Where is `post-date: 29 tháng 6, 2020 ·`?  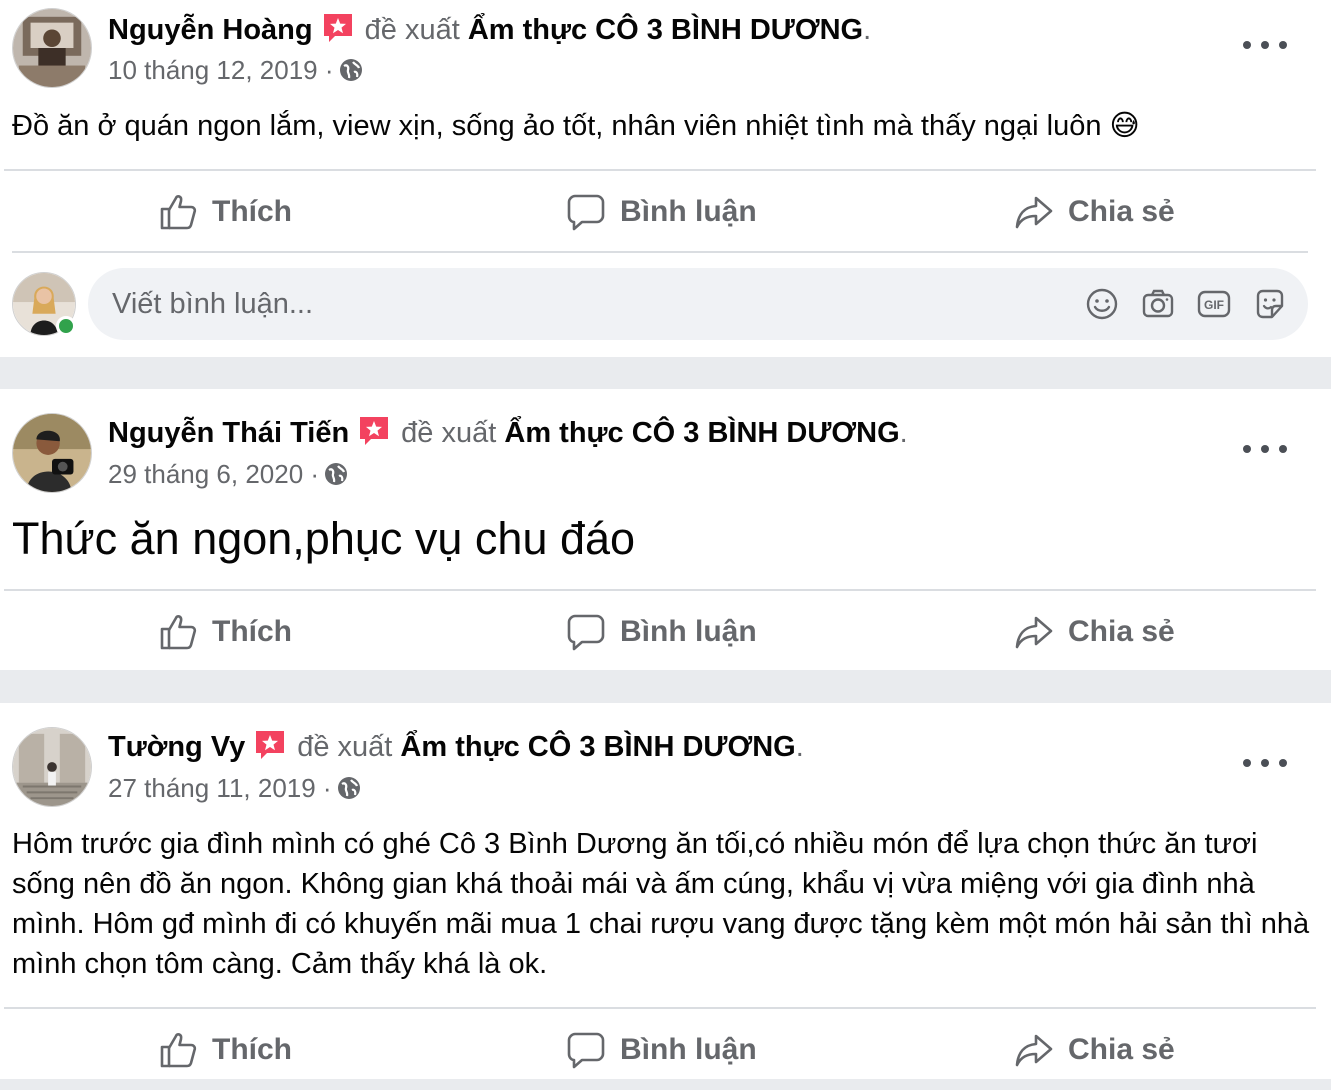 post-date: 29 tháng 6, 2020 · is located at coordinates (213, 474).